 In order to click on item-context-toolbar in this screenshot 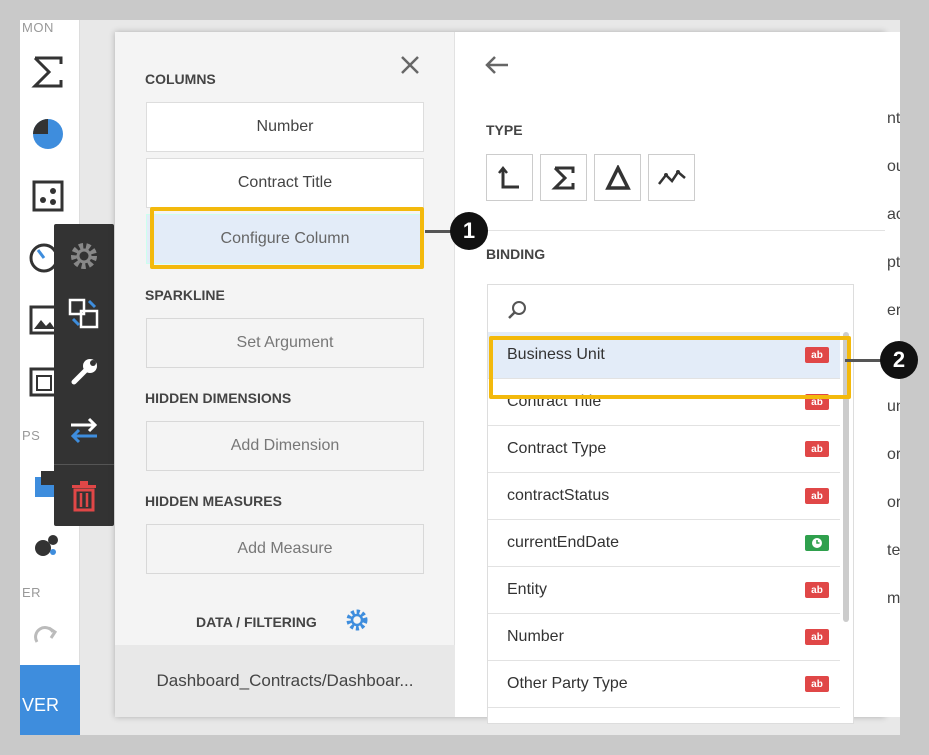, I will do `click(84, 375)`.